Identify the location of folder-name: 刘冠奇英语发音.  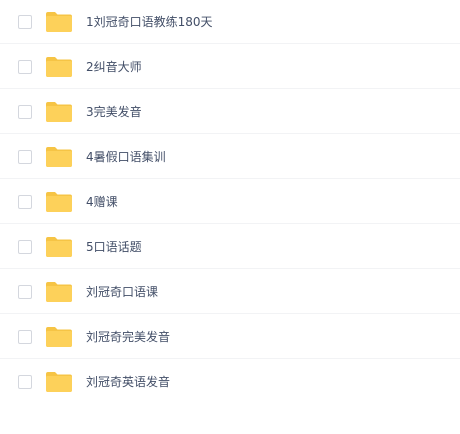
(128, 382).